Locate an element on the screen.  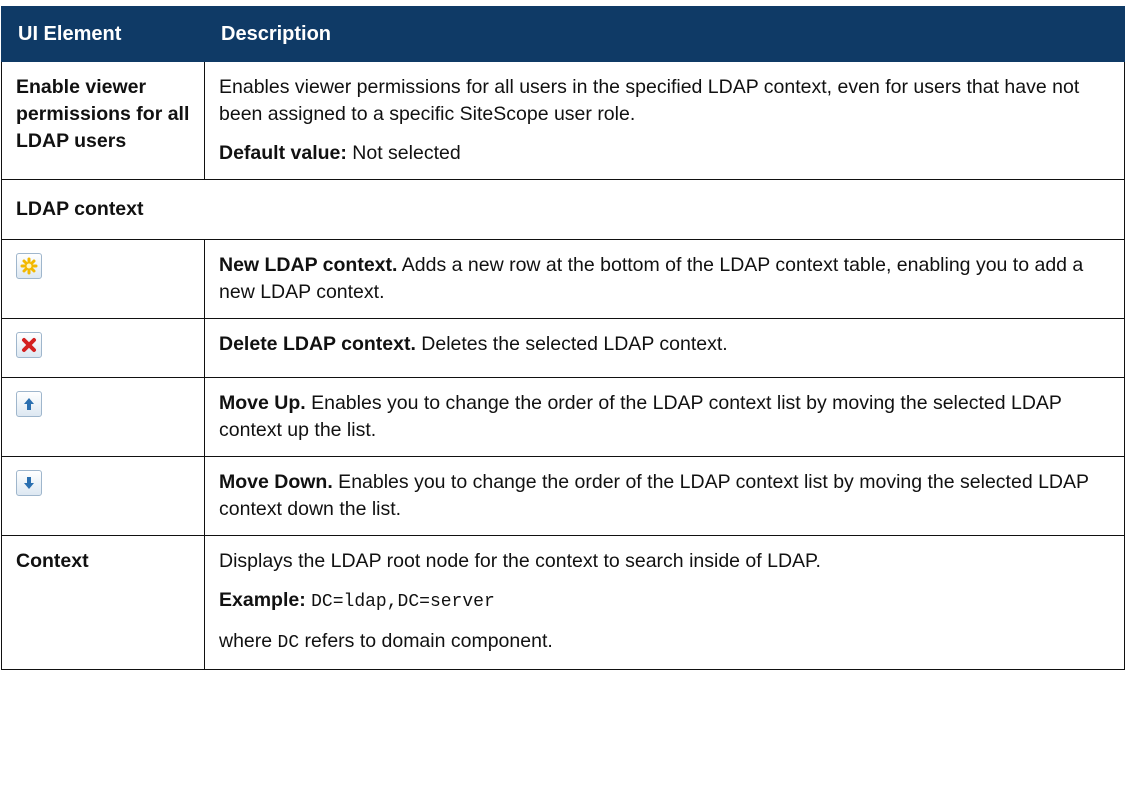
delete-x-icon is located at coordinates (29, 344).